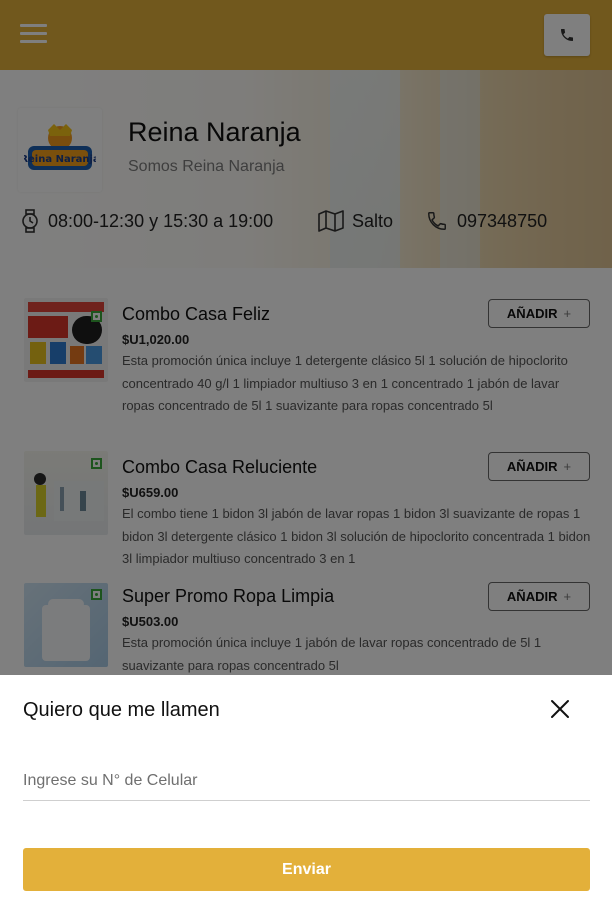  I want to click on close-button, so click(560, 709).